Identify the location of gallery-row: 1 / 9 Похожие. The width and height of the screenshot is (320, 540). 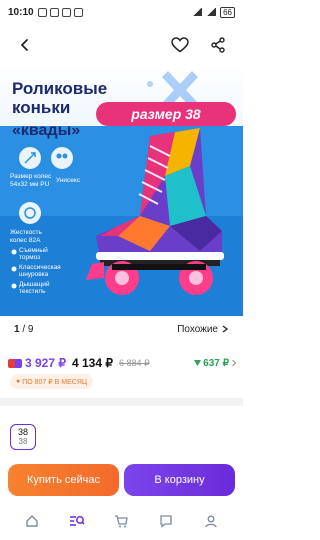
(121, 329).